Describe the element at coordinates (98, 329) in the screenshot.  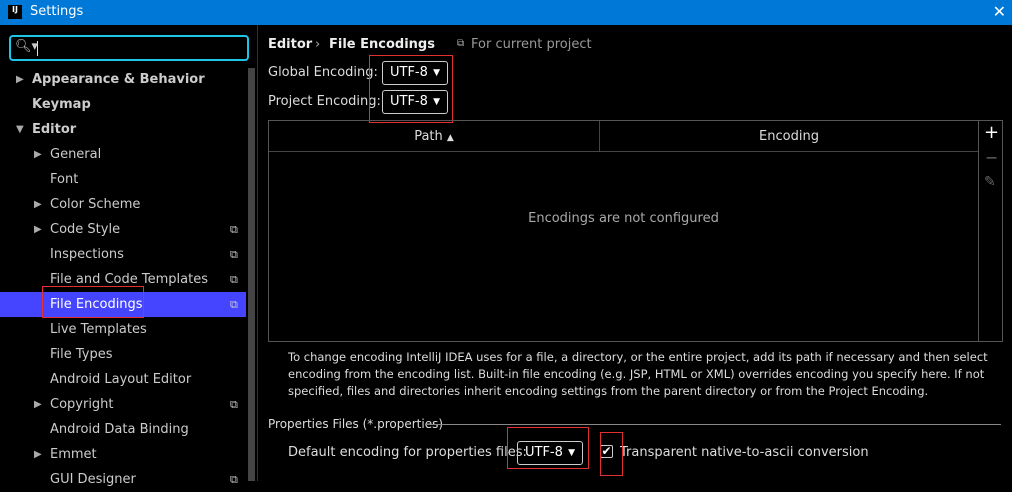
I see `sidebar-item-label: Live Templates` at that location.